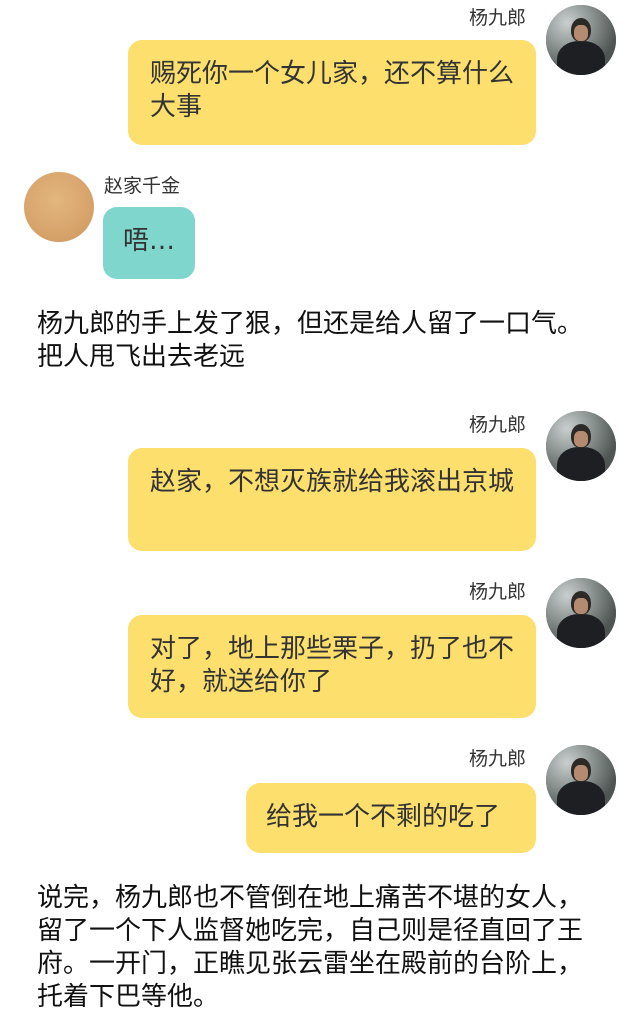 The height and width of the screenshot is (1031, 640). What do you see at coordinates (332, 666) in the screenshot?
I see `message-bubble: 对了，地上那些栗子，扔了也不好，就送给你了` at bounding box center [332, 666].